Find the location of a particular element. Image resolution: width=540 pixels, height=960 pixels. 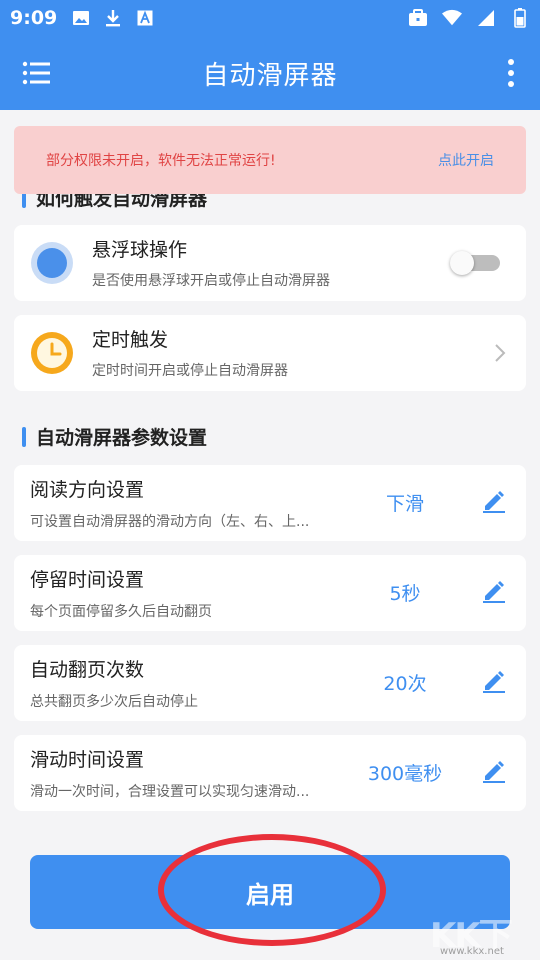

section-title-params: 自动滑屏器参数设置 is located at coordinates (114, 436).